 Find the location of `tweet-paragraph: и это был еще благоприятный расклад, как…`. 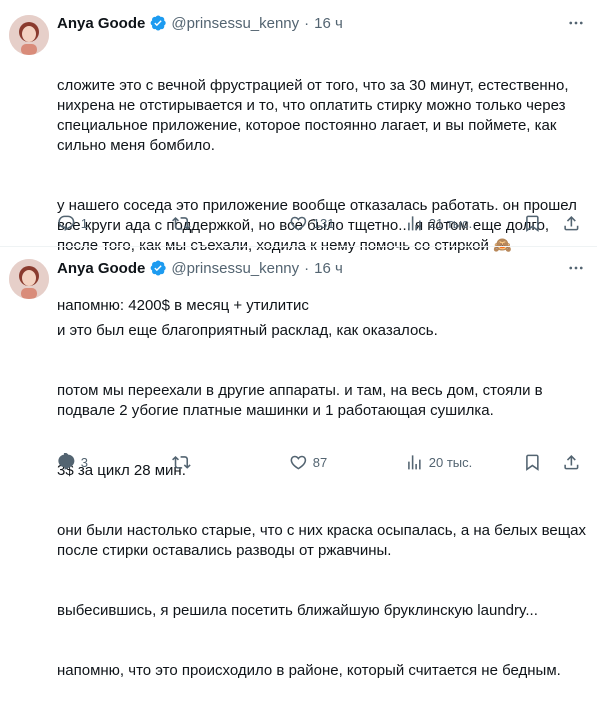

tweet-paragraph: и это был еще благоприятный расклад, как… is located at coordinates (247, 330).